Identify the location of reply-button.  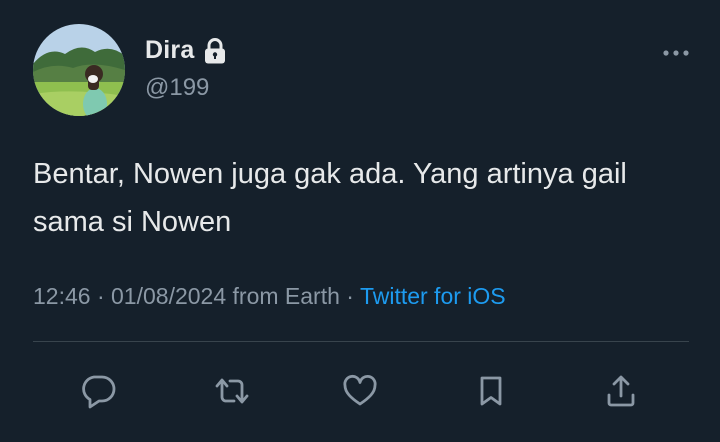
(98, 391).